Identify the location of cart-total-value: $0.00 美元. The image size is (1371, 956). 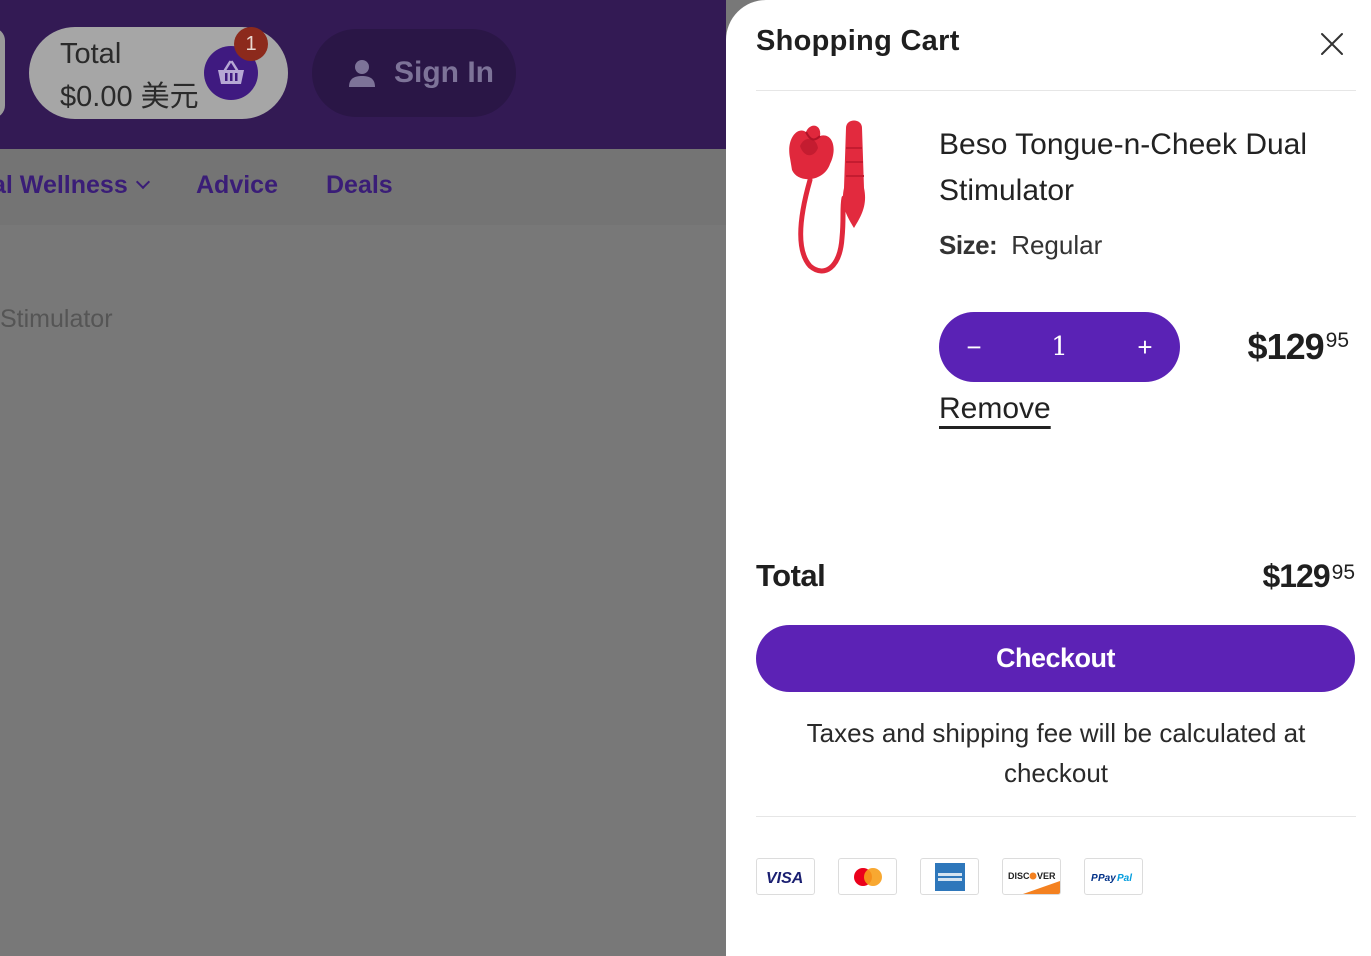
(129, 97).